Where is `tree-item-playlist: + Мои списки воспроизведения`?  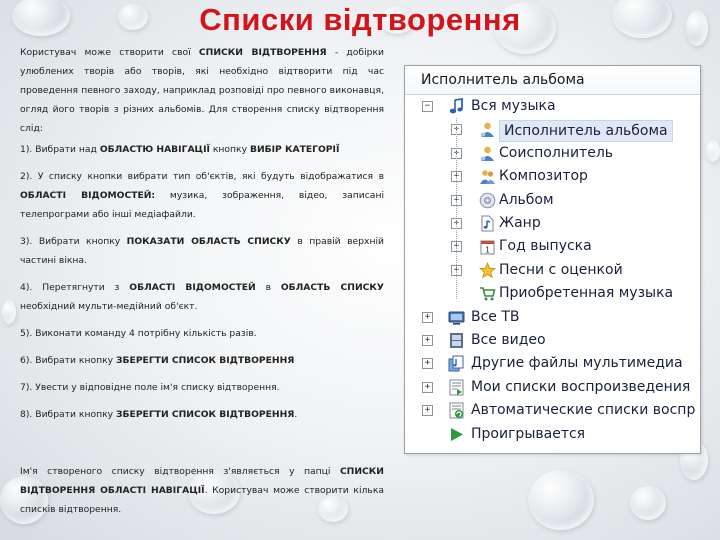
tree-item-playlist: + Мои списки воспроизведения is located at coordinates (552, 387).